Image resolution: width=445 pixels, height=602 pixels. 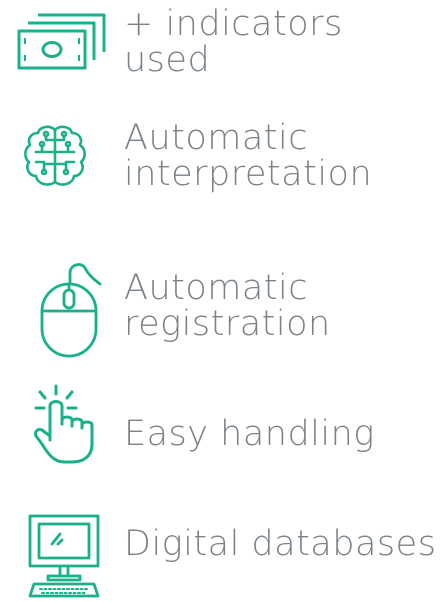 I want to click on feature-label: Automatic interpretation, so click(x=248, y=156).